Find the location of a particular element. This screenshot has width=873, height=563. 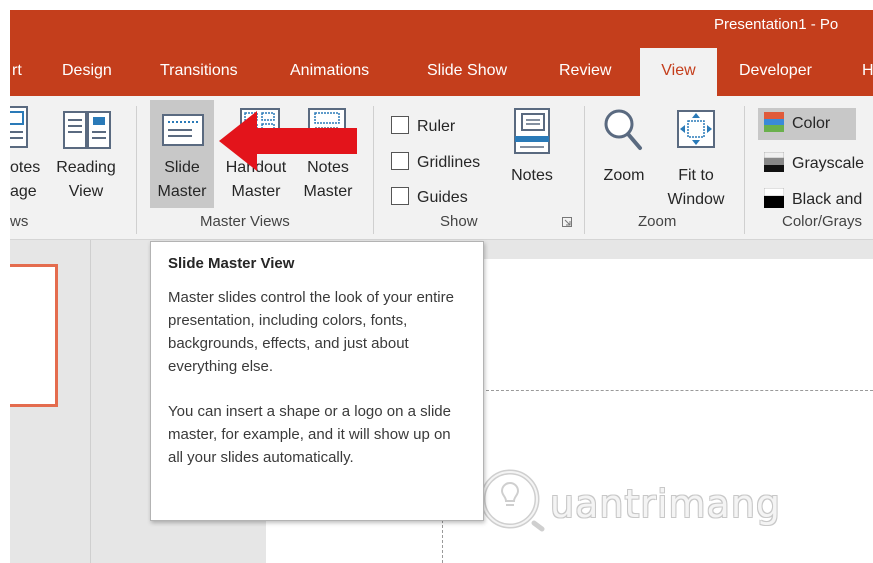

reading-view-label-2: View is located at coordinates (86, 191).